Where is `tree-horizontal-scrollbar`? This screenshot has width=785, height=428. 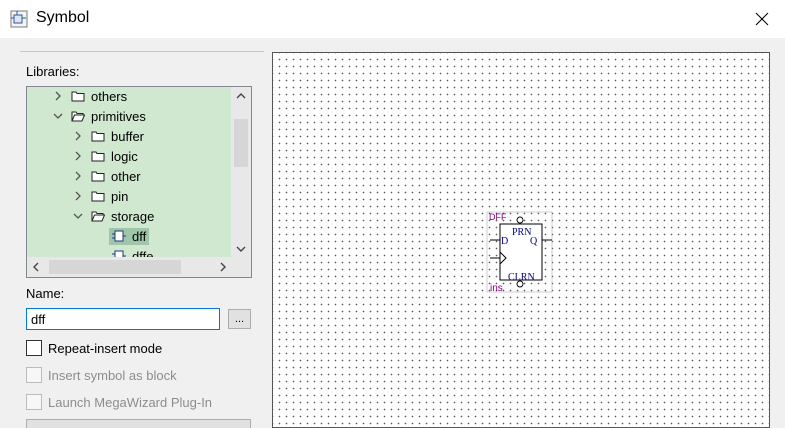
tree-horizontal-scrollbar is located at coordinates (129, 267).